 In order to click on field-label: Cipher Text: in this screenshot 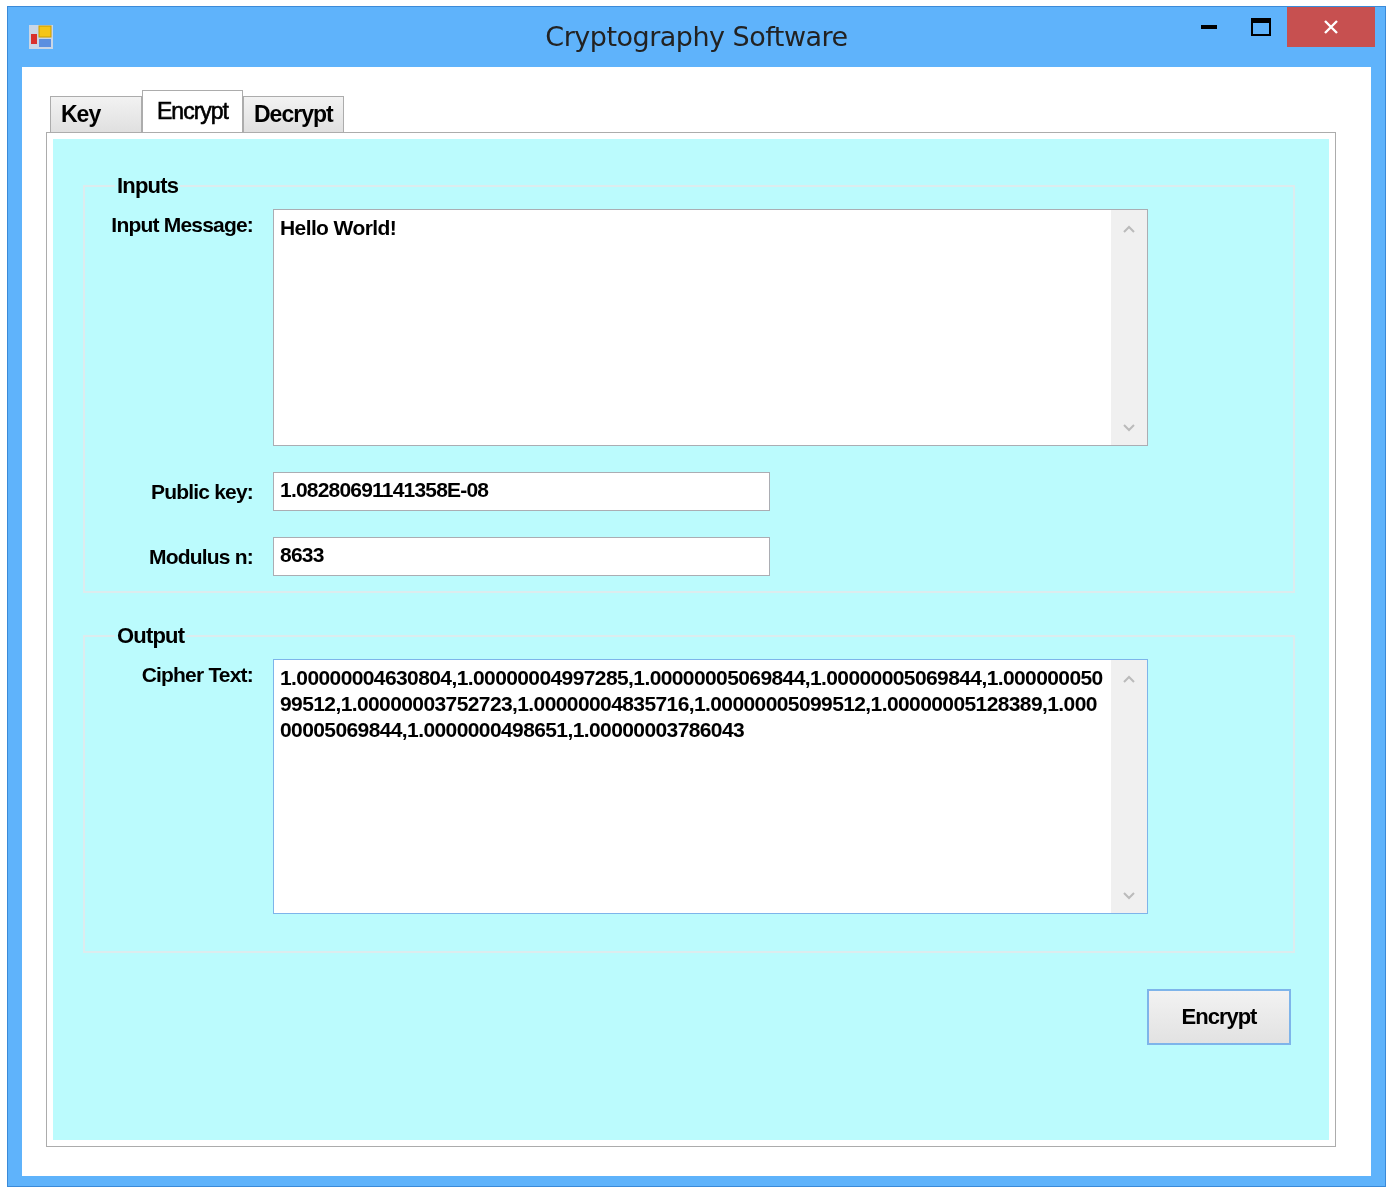, I will do `click(197, 674)`.